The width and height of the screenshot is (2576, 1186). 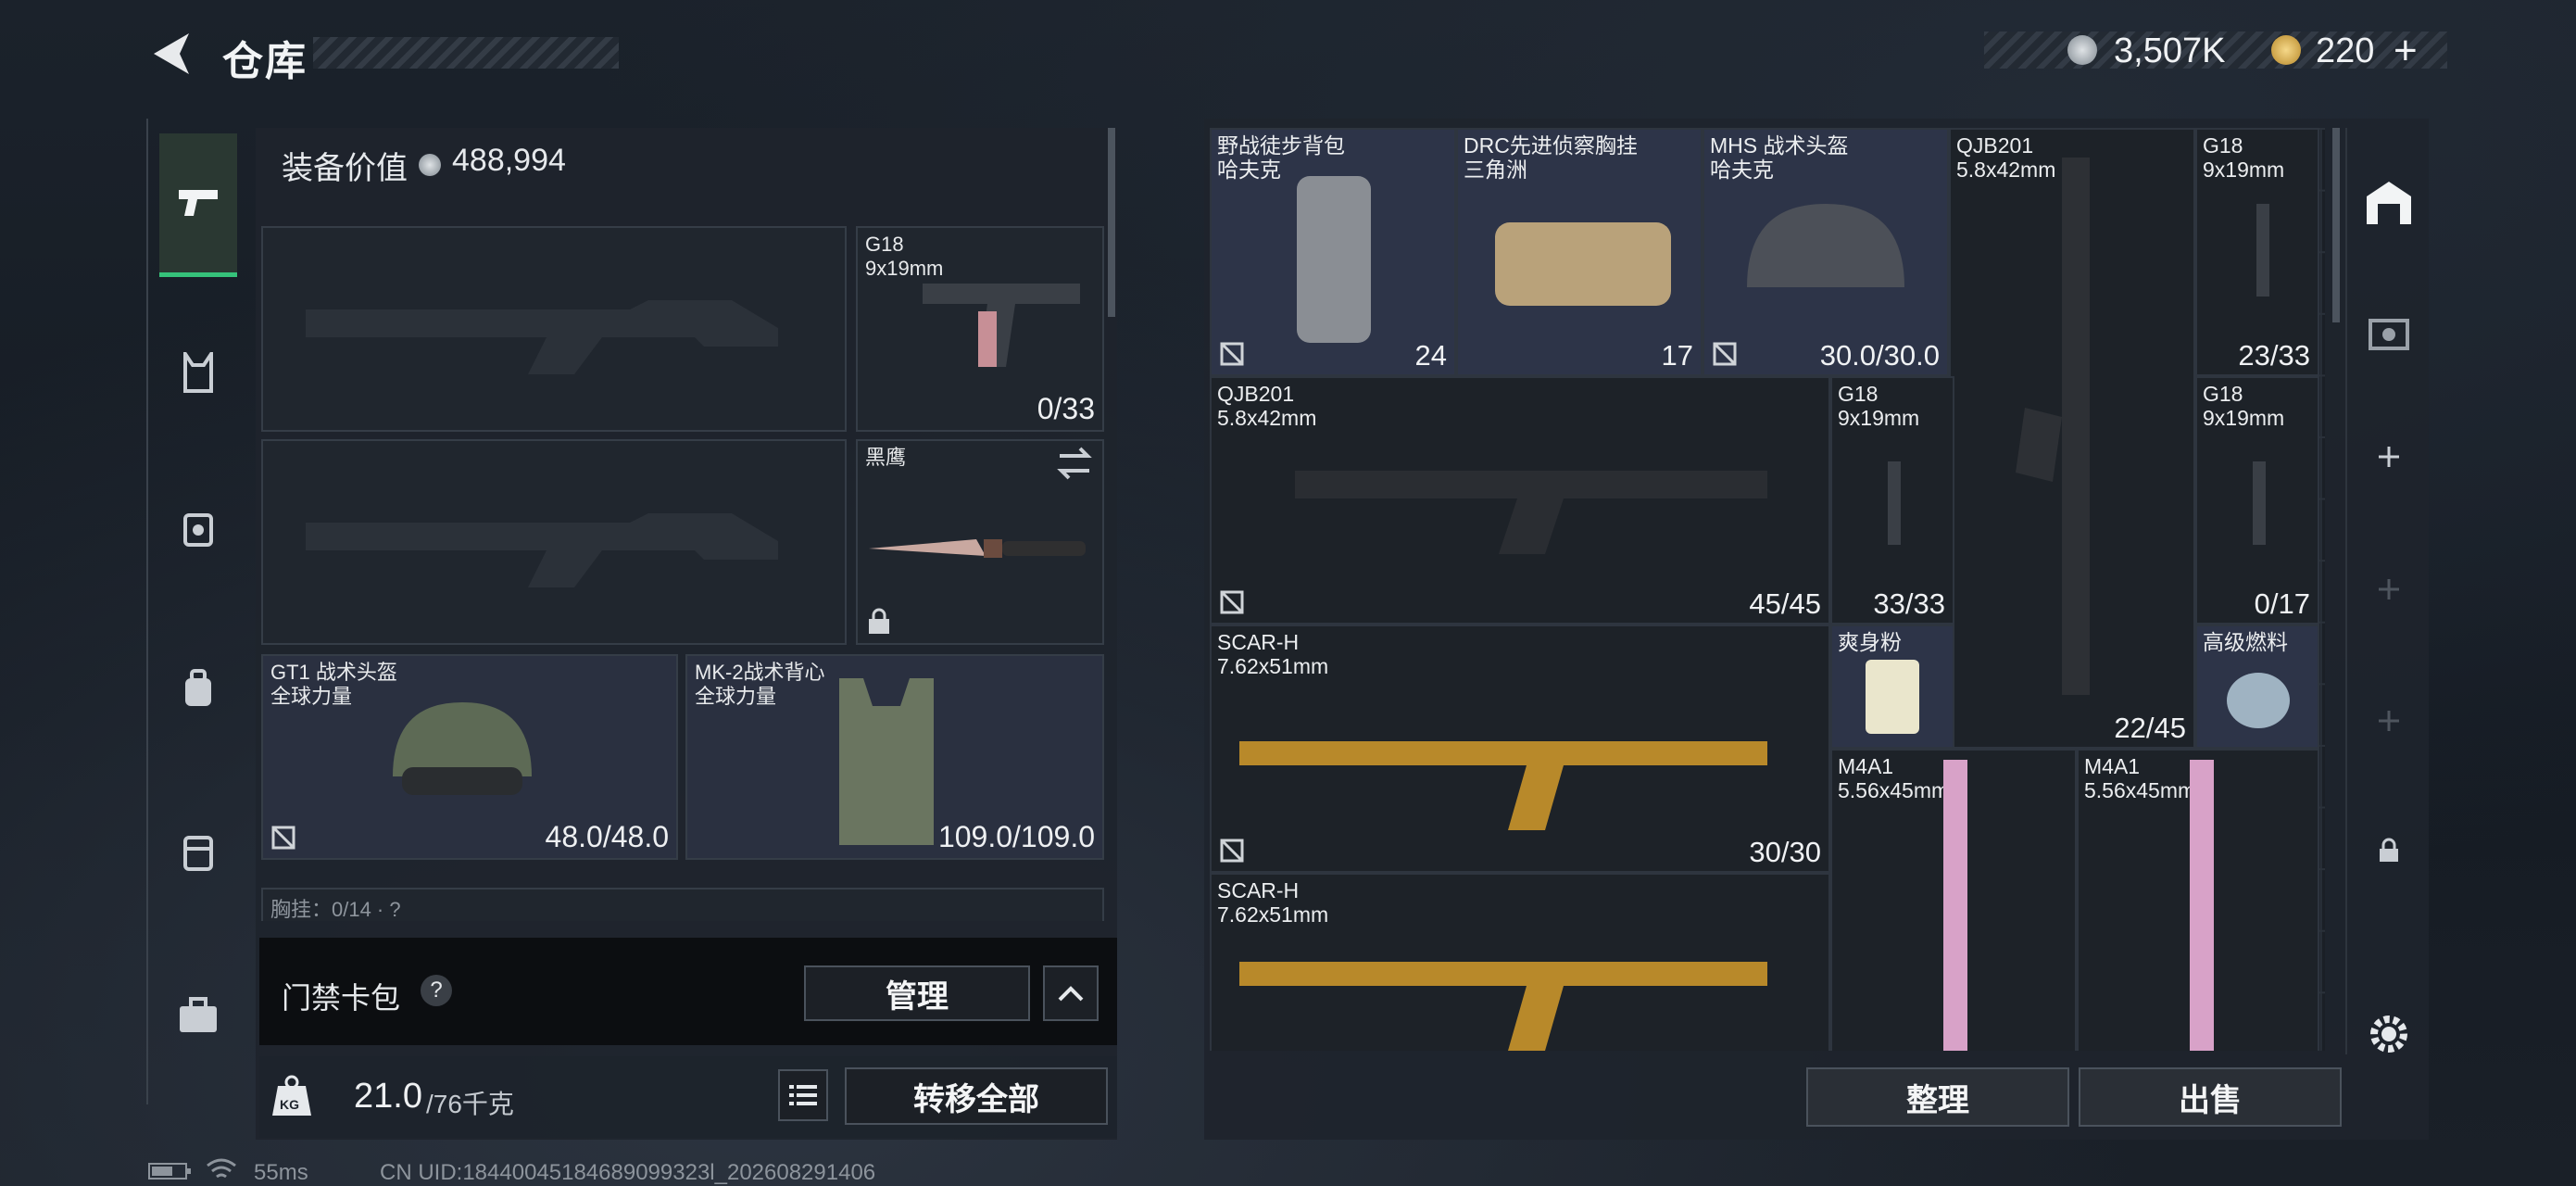 I want to click on equipment-category-nav, so click(x=198, y=611).